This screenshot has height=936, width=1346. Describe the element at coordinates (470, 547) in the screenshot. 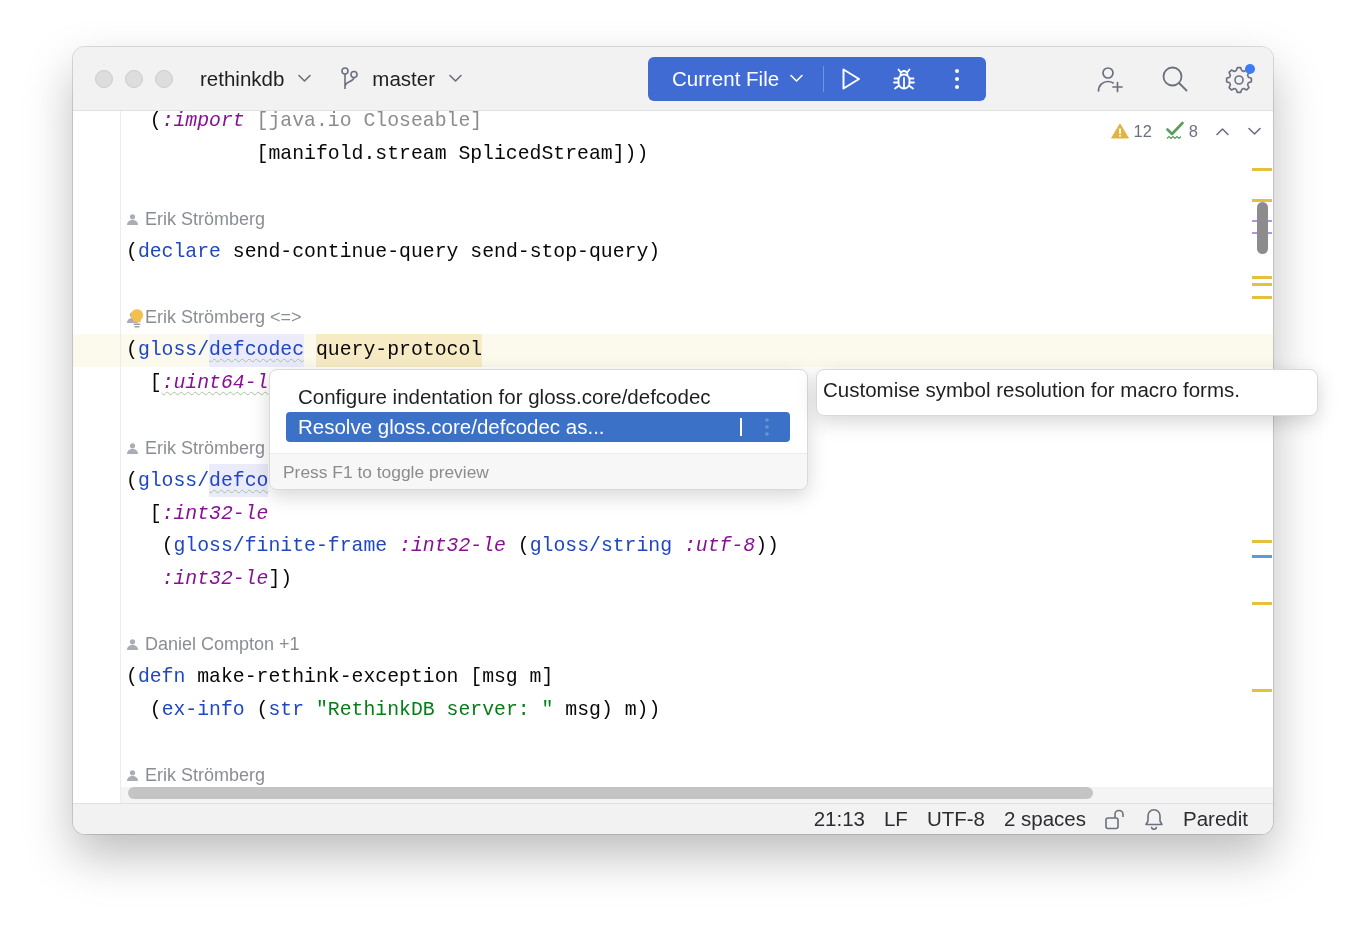

I see `code-line: (gloss/finite-frame :int32-le (gloss/string :utf-8))` at that location.